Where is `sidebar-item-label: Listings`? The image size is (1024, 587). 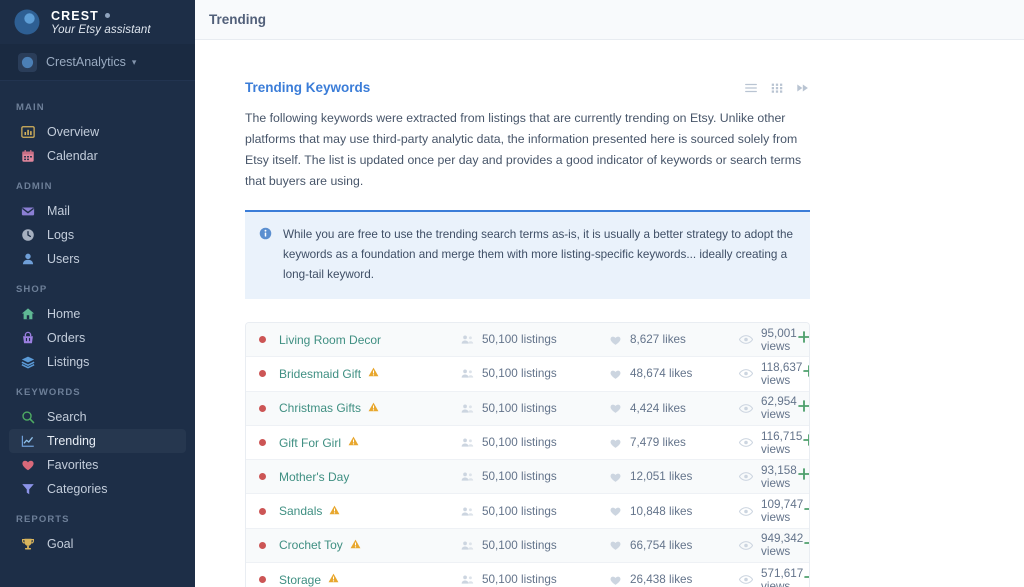 sidebar-item-label: Listings is located at coordinates (68, 362).